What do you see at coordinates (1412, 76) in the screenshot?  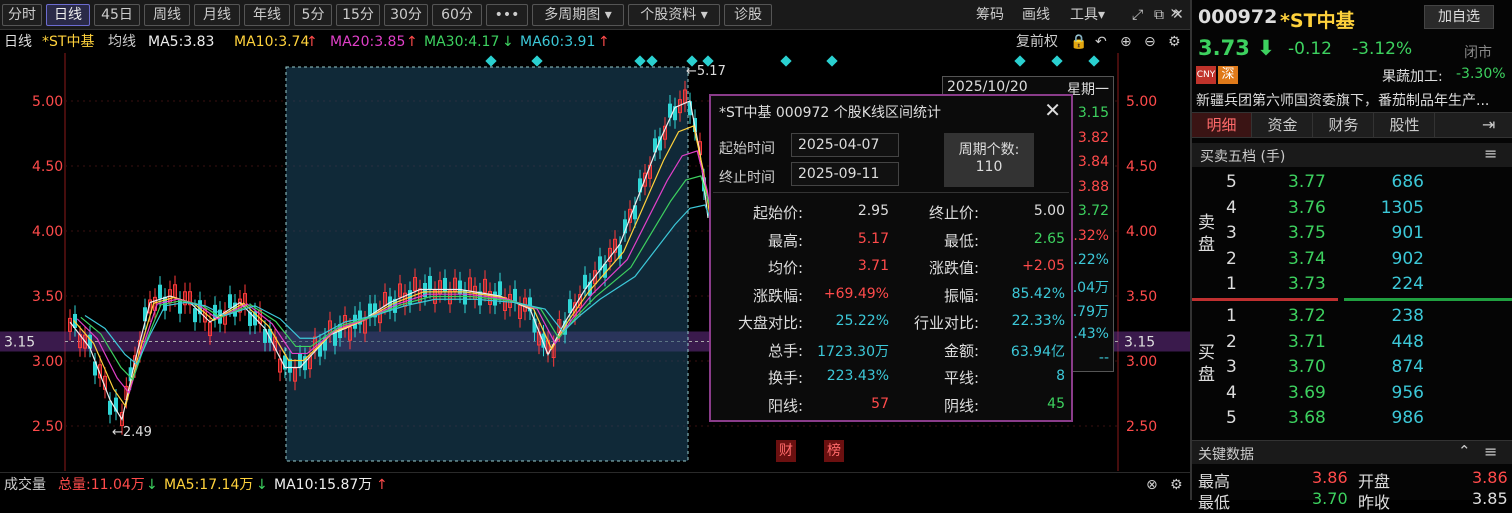 I see `sector-label: 果蔬加工:` at bounding box center [1412, 76].